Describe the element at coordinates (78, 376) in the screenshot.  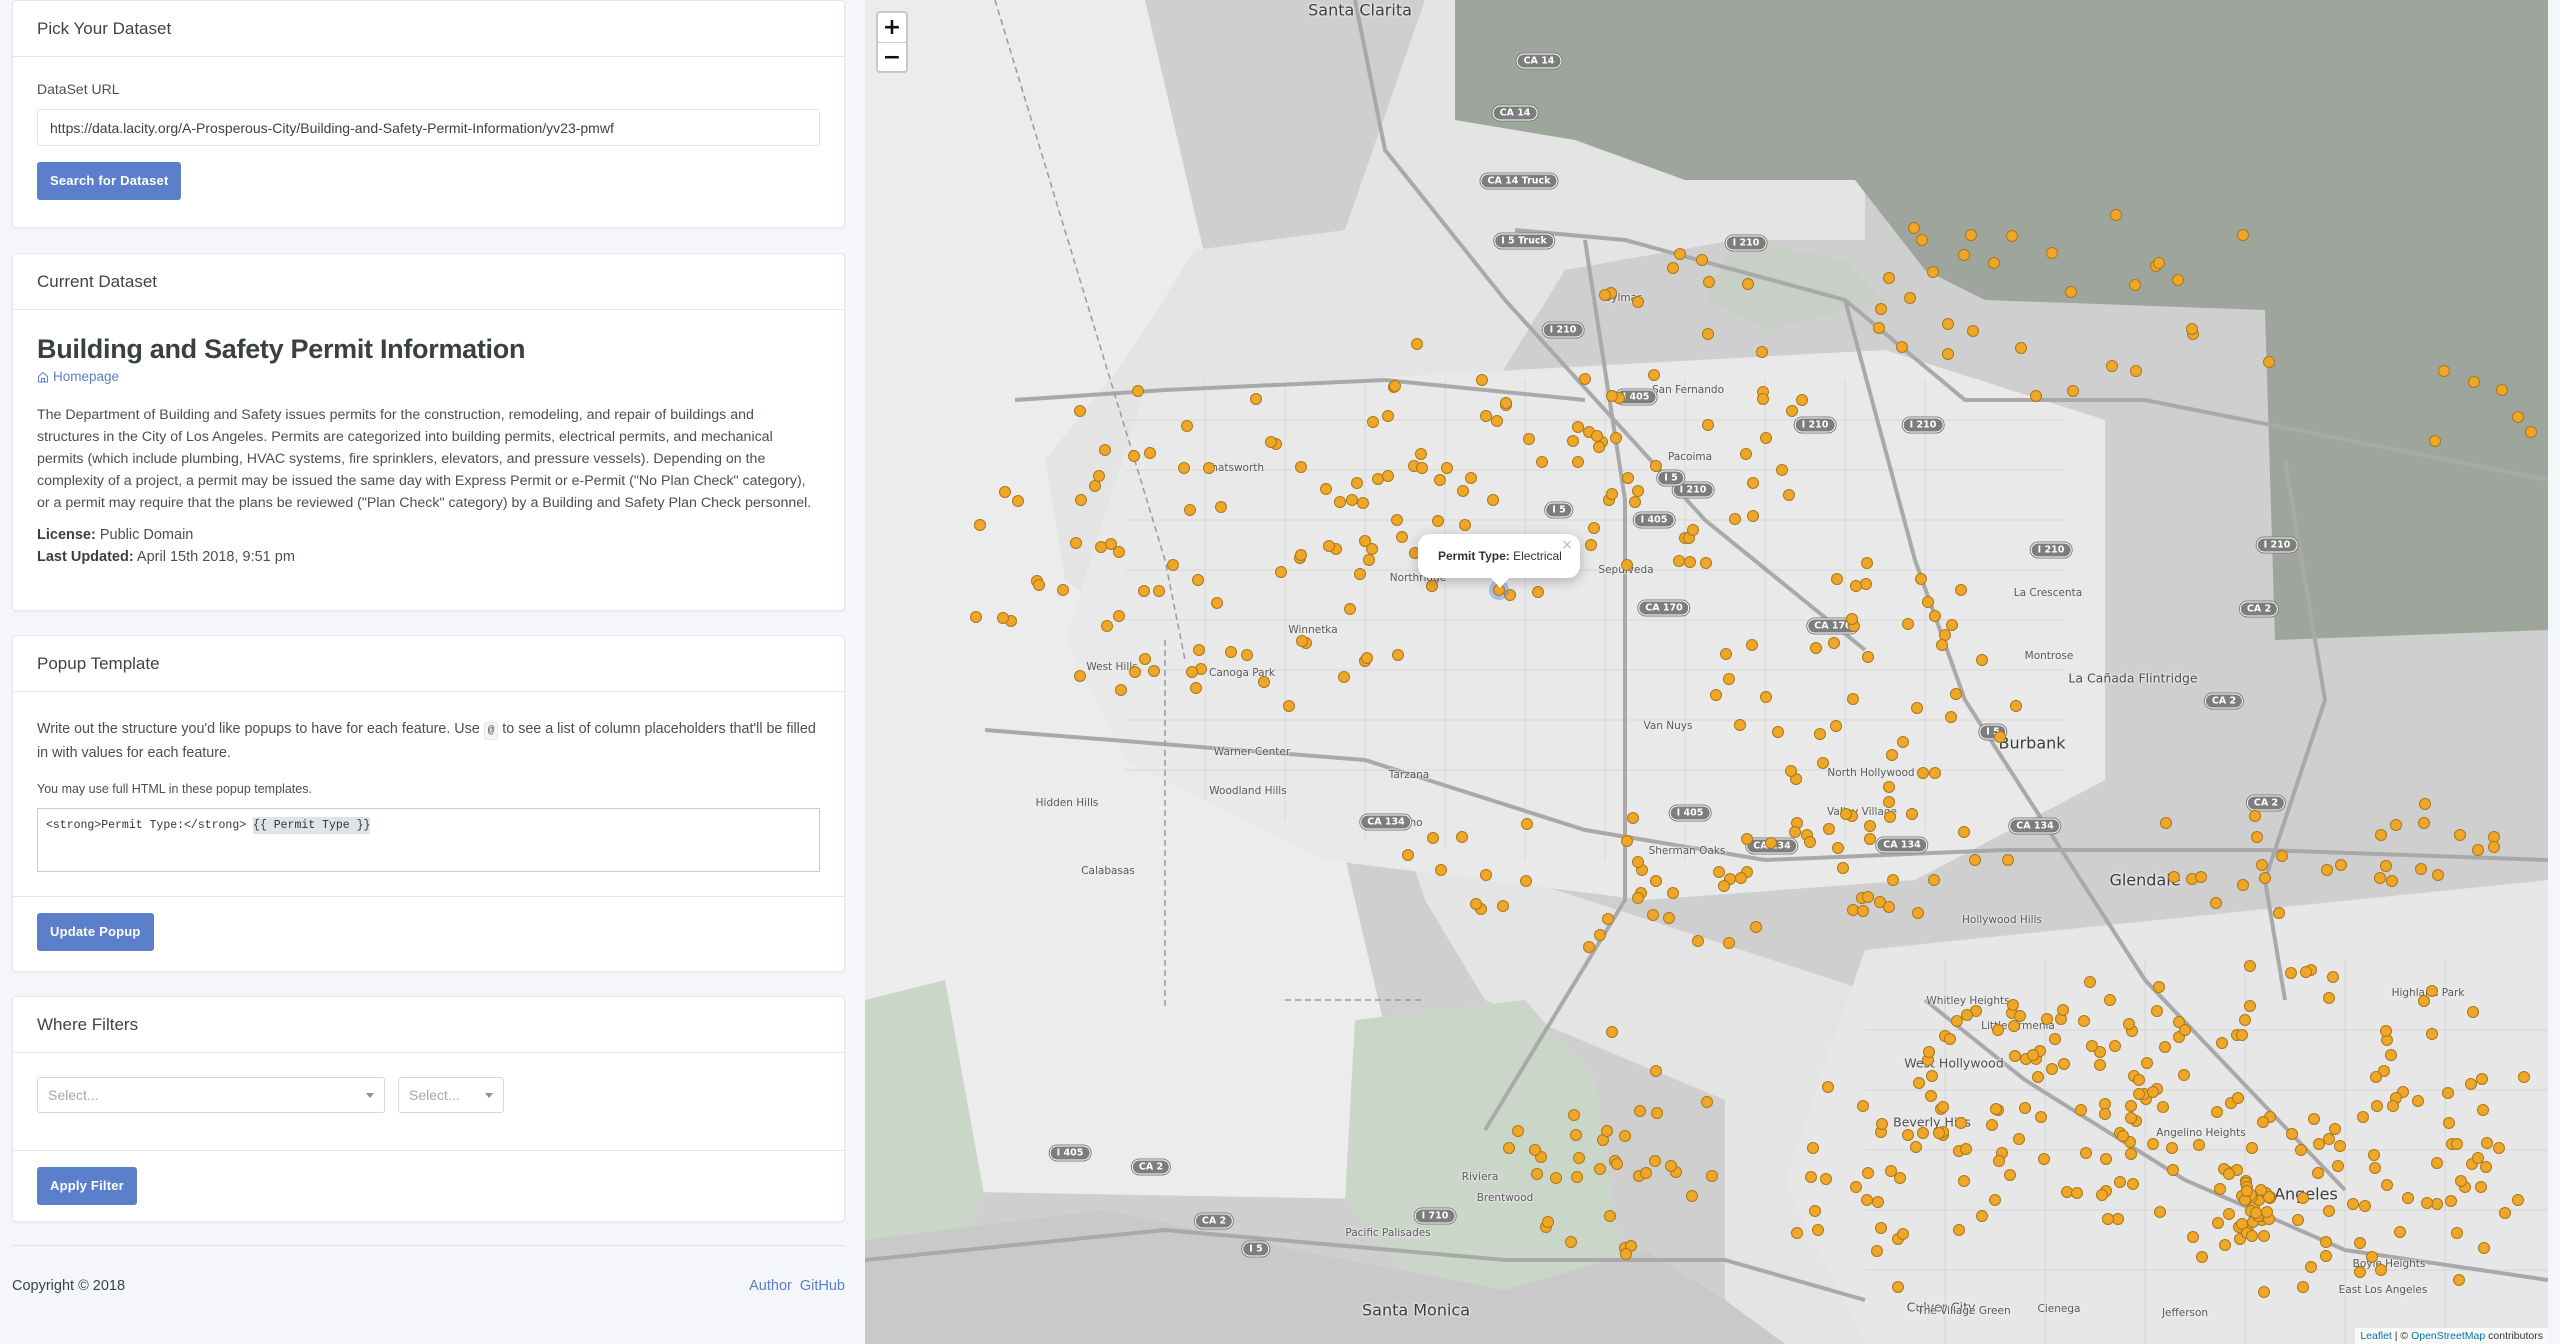
I see `homepage-link: Homepage` at that location.